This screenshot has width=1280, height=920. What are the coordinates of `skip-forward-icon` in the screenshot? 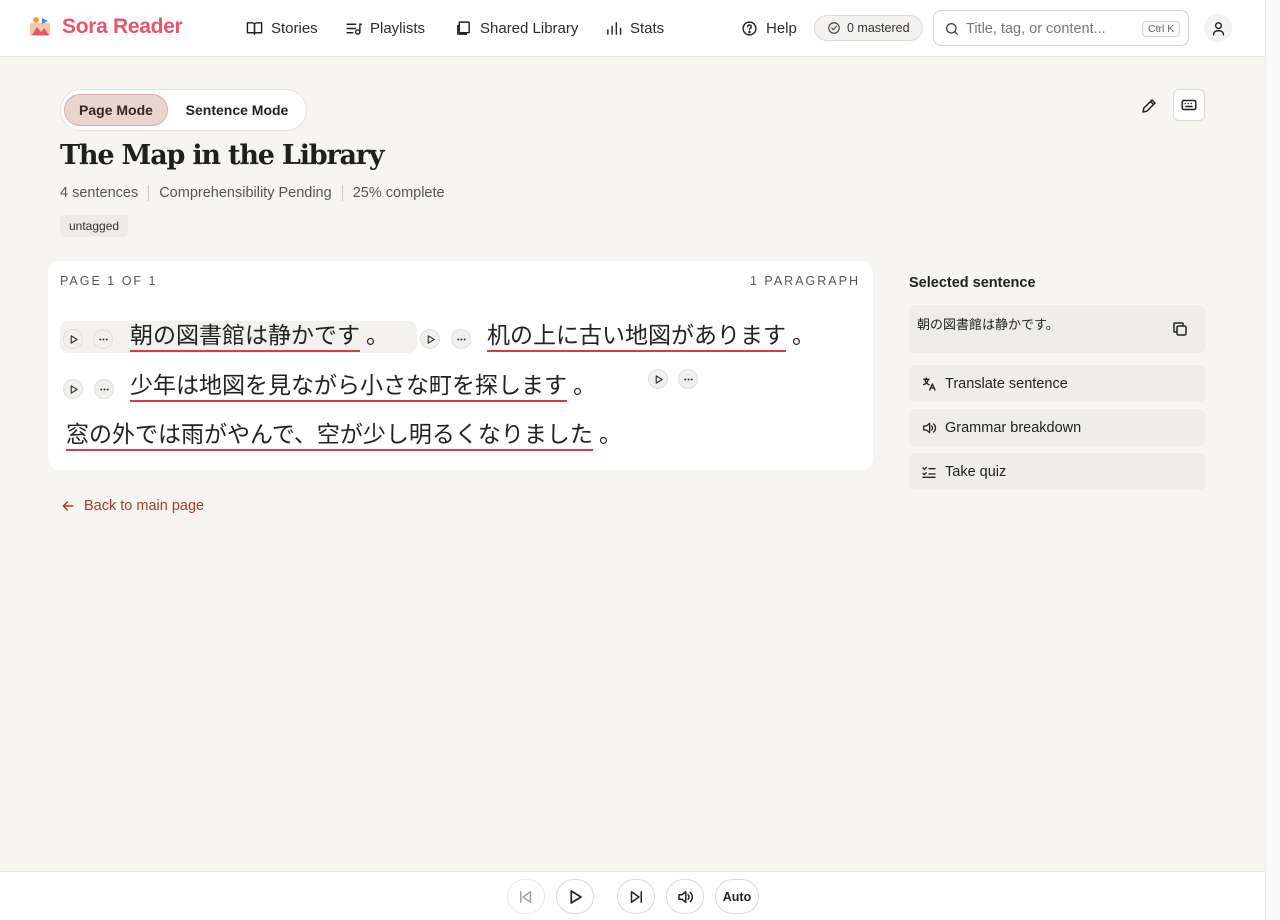 It's located at (636, 896).